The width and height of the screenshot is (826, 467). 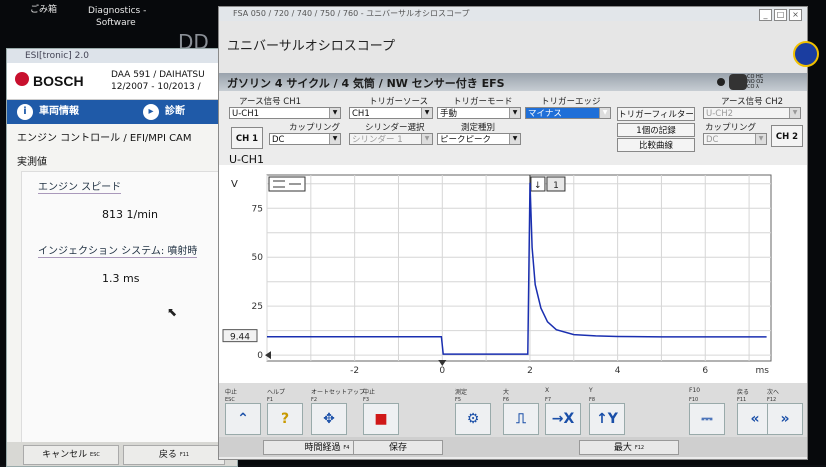 What do you see at coordinates (568, 113) in the screenshot?
I see `trigger-edge-select: マイナス ▼` at bounding box center [568, 113].